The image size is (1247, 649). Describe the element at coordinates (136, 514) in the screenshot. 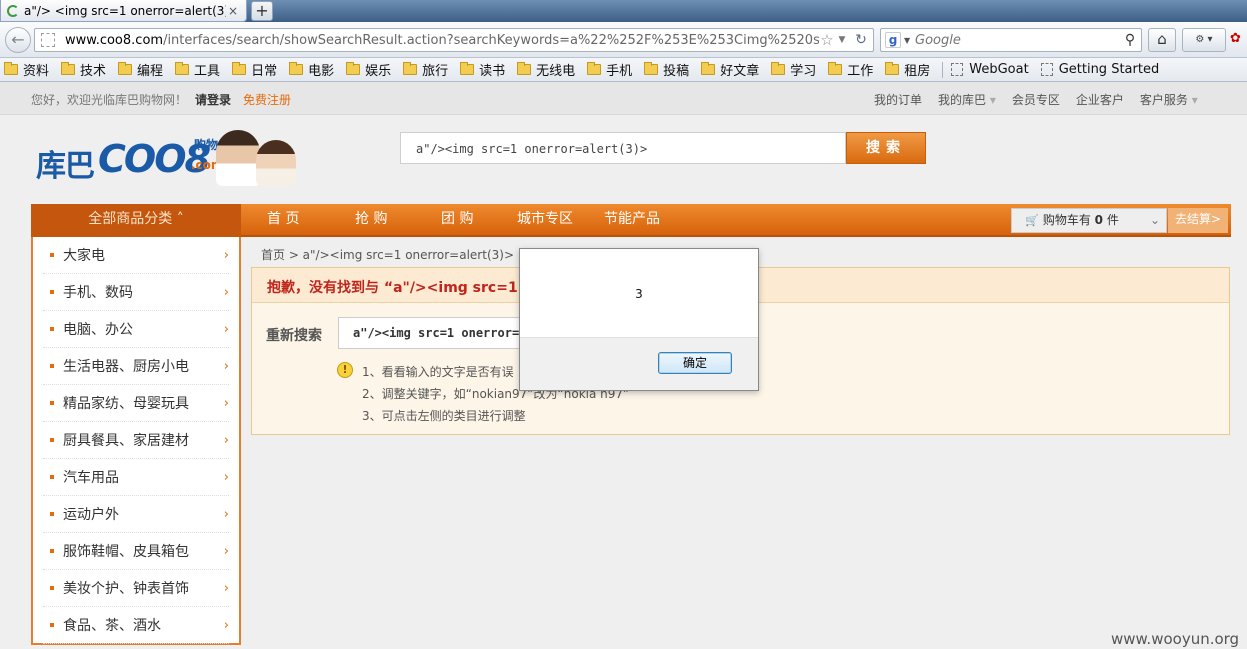

I see `category-item: 运动户外 ›` at that location.